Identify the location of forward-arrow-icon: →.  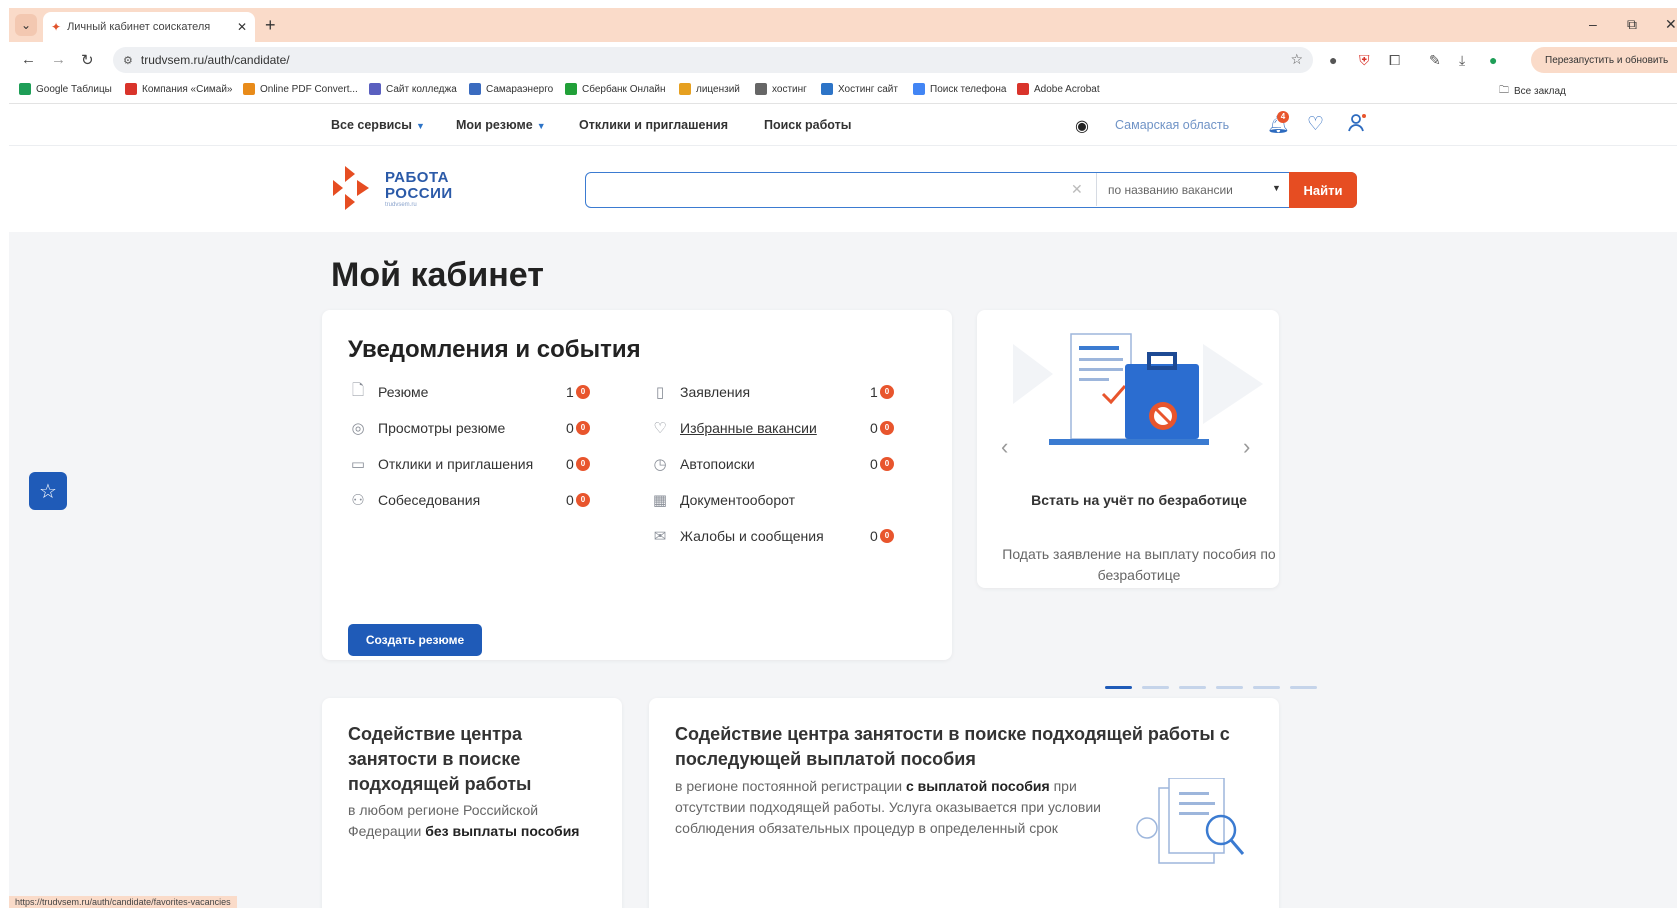
(58, 59).